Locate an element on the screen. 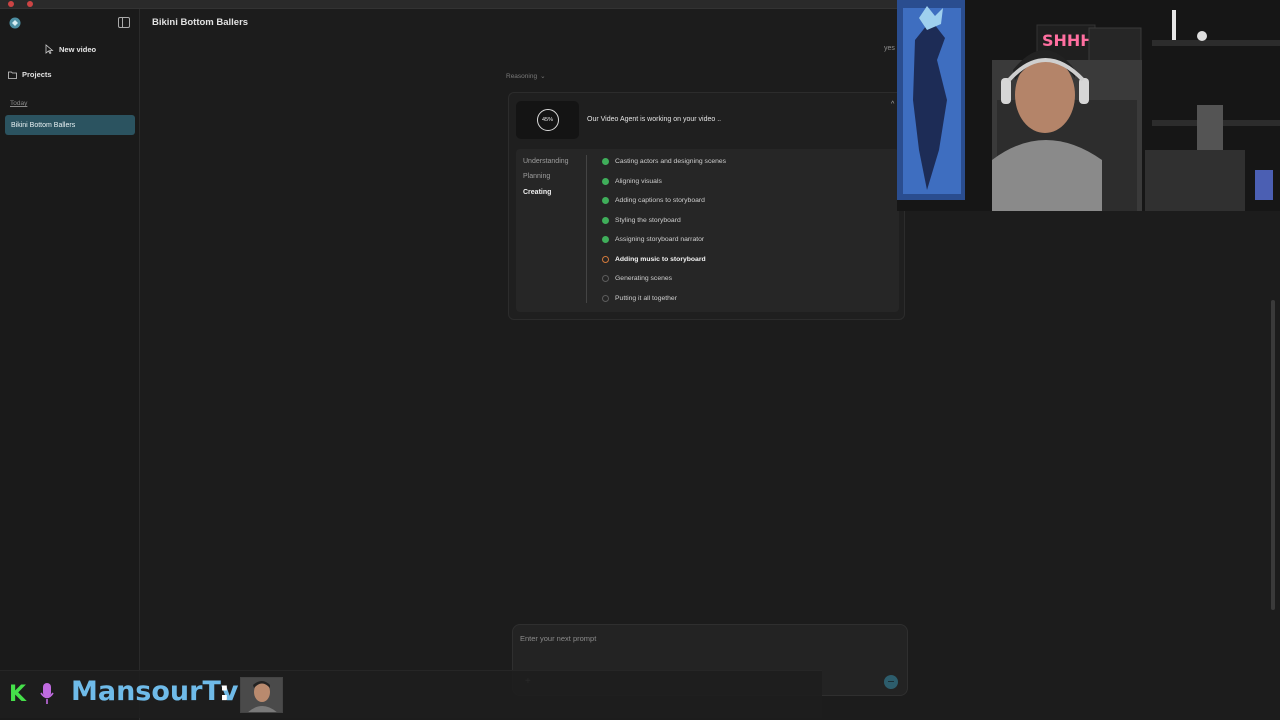 This screenshot has height=720, width=1280. step-item: Generating scenes is located at coordinates (637, 278).